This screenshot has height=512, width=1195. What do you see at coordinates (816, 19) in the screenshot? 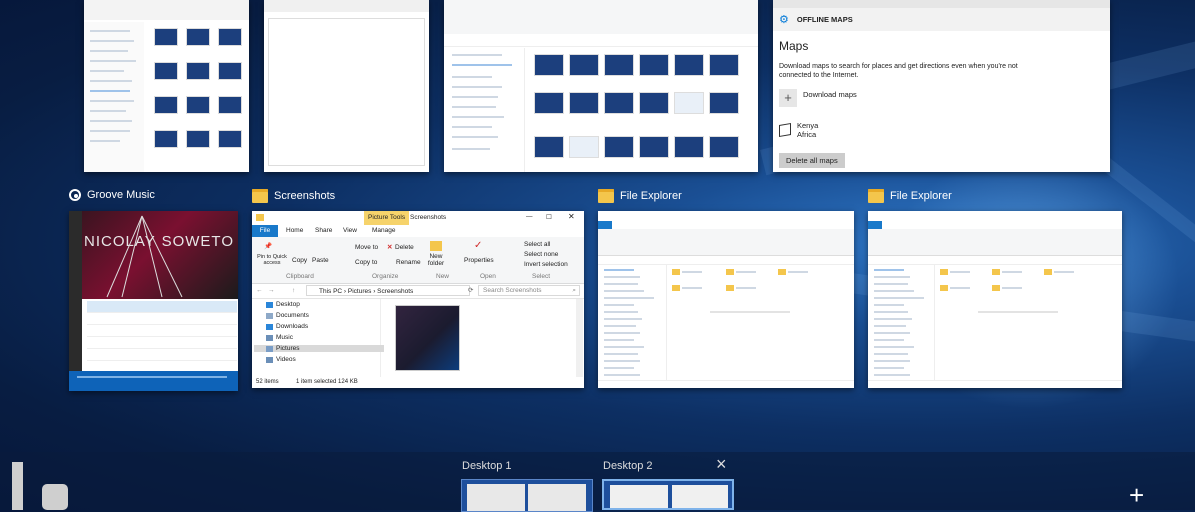
I see `settings-header: ⚙ OFFLINE MAPS` at bounding box center [816, 19].